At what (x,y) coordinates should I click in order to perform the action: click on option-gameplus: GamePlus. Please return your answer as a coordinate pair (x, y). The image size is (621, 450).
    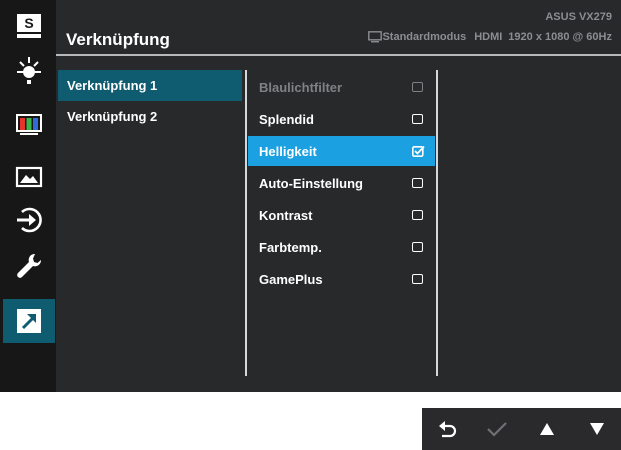
    Looking at the image, I should click on (341, 279).